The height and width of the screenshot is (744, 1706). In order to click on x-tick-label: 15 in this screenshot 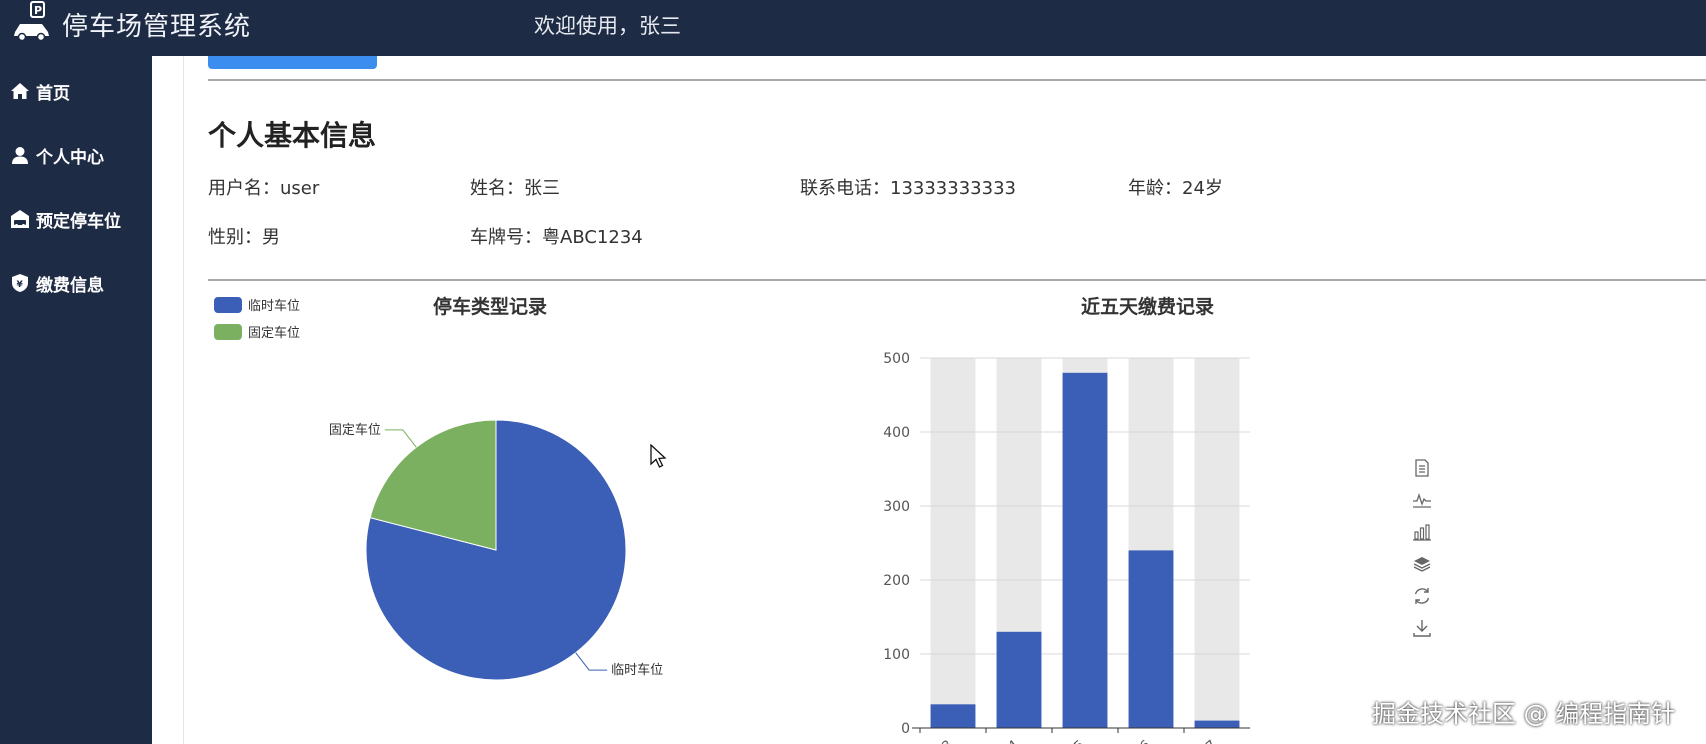, I will do `click(1076, 741)`.